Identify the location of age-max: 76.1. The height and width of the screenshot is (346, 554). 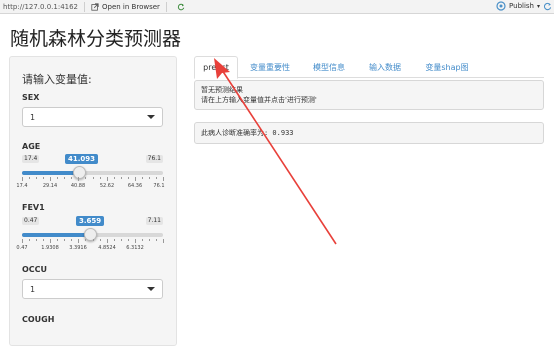
(154, 159).